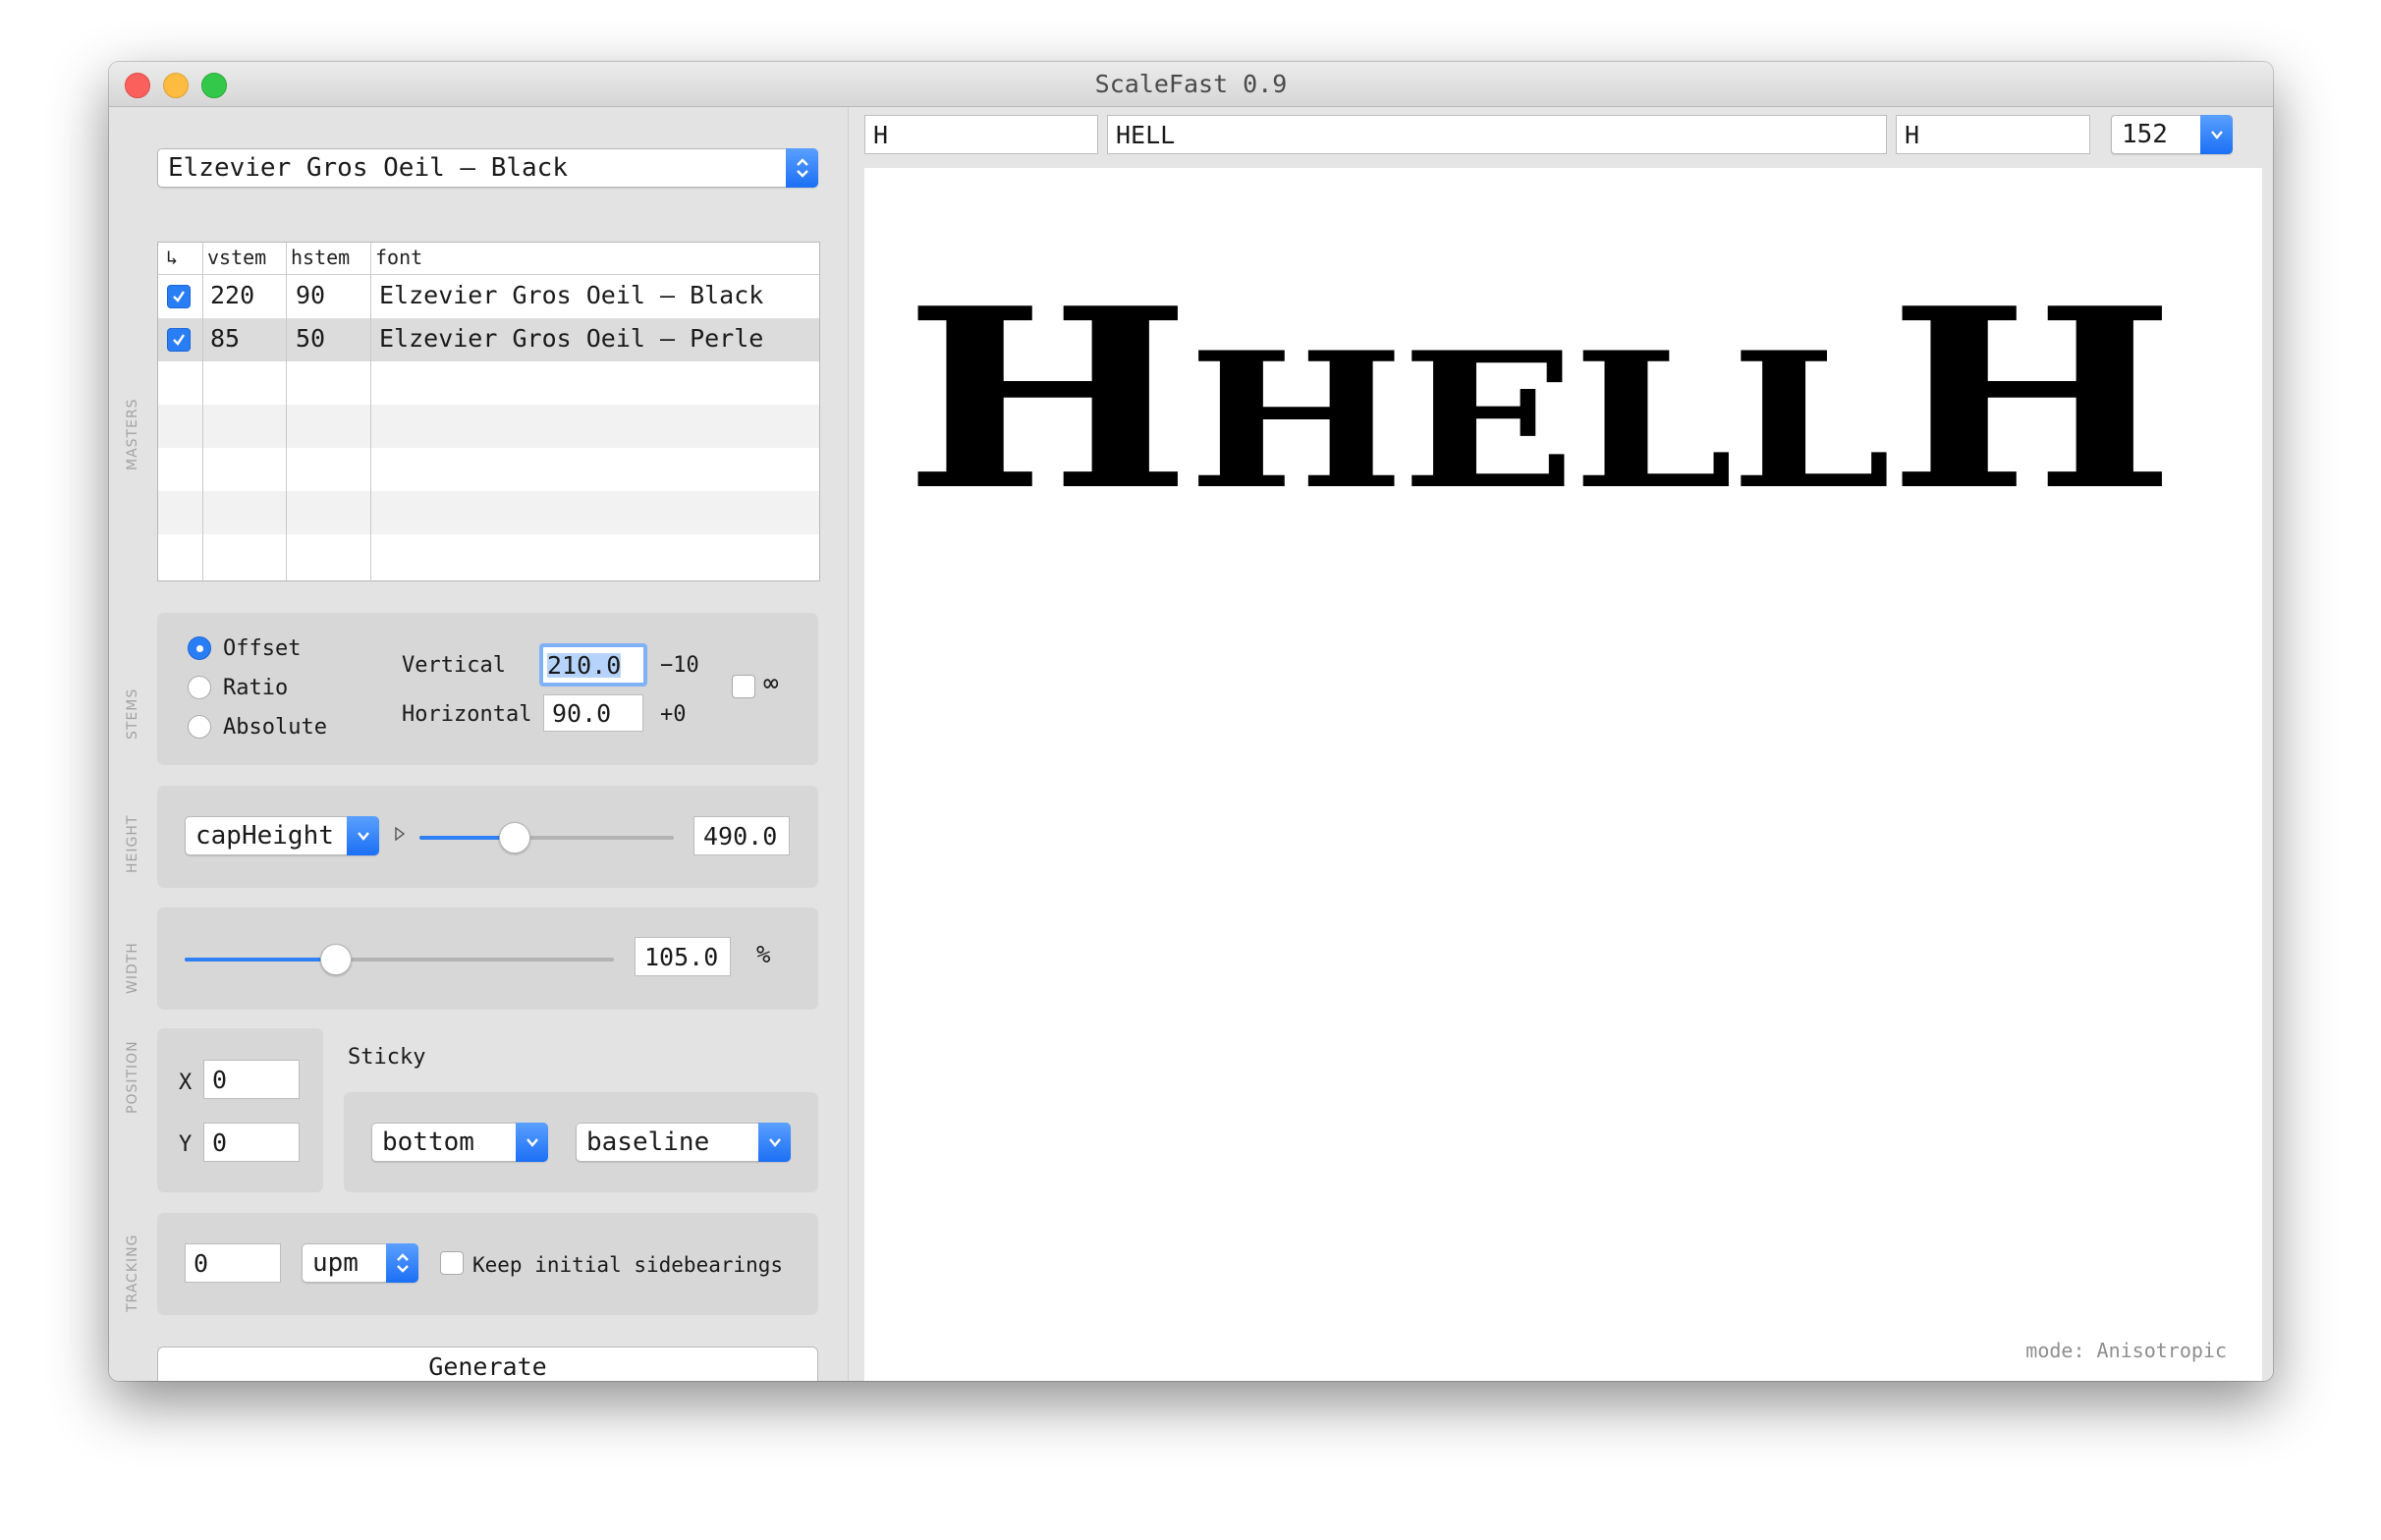  I want to click on masters-table-header: ↳ vstem hstem font, so click(488, 259).